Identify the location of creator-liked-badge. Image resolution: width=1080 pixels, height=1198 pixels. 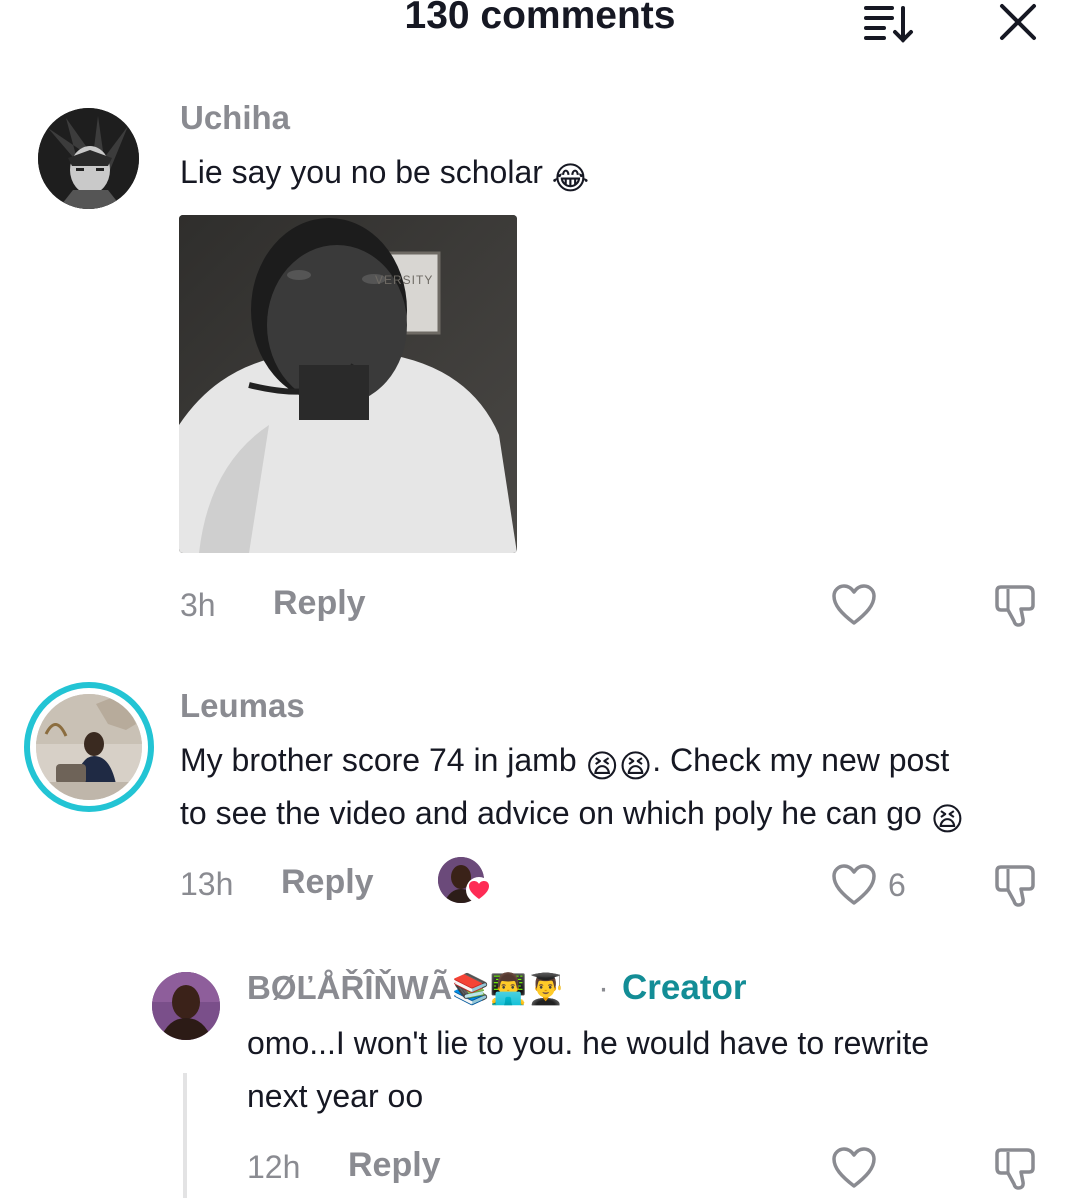
(466, 882).